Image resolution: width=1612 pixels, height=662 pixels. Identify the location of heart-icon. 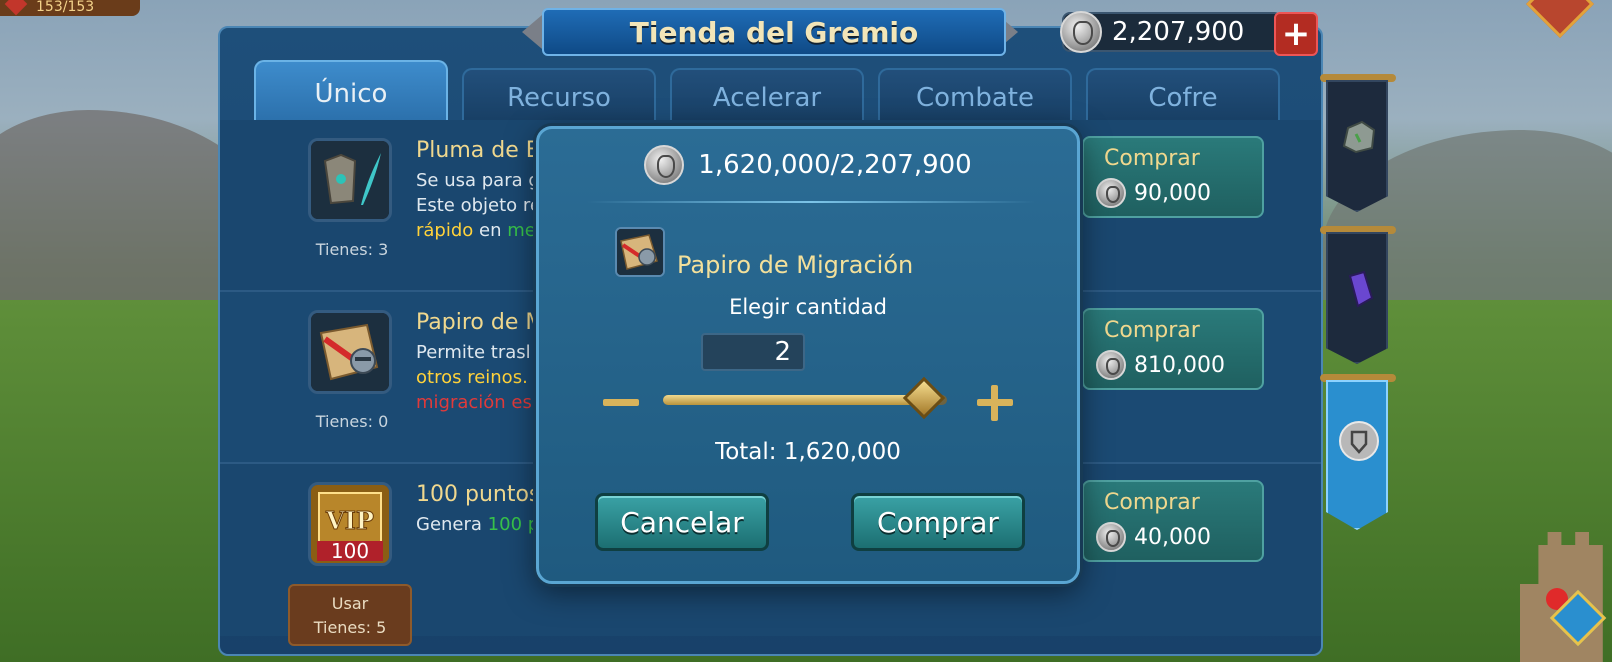
(16, 8).